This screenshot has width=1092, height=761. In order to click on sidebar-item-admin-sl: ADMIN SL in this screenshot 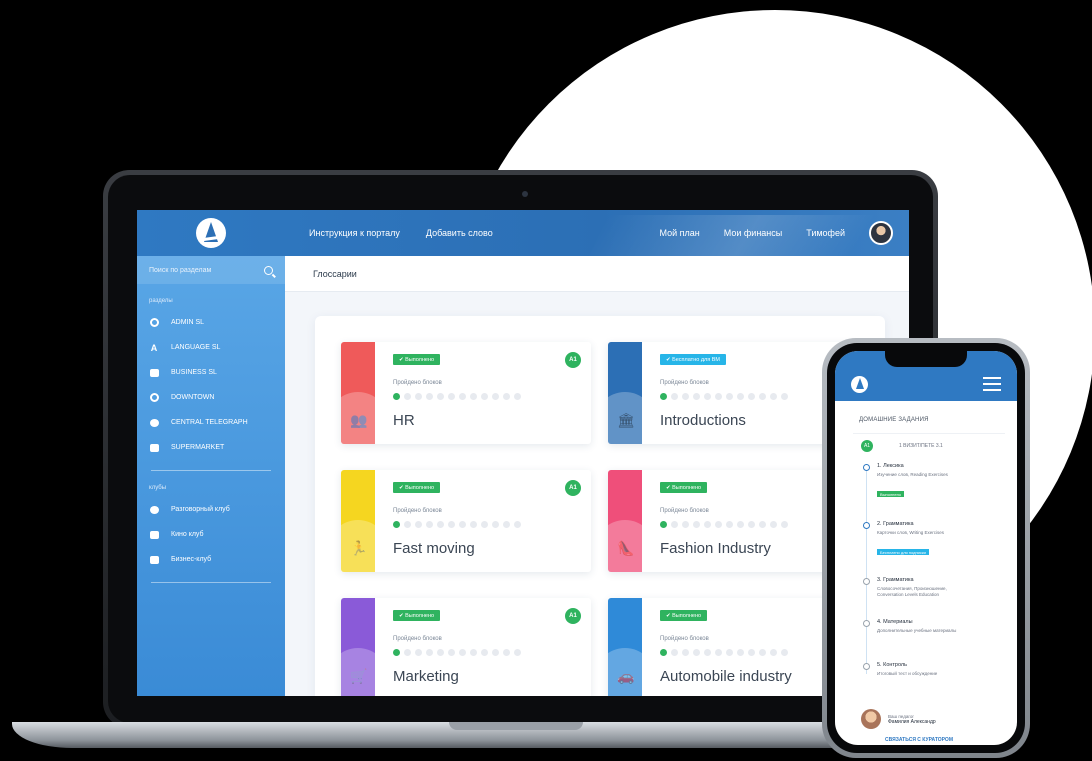, I will do `click(211, 322)`.